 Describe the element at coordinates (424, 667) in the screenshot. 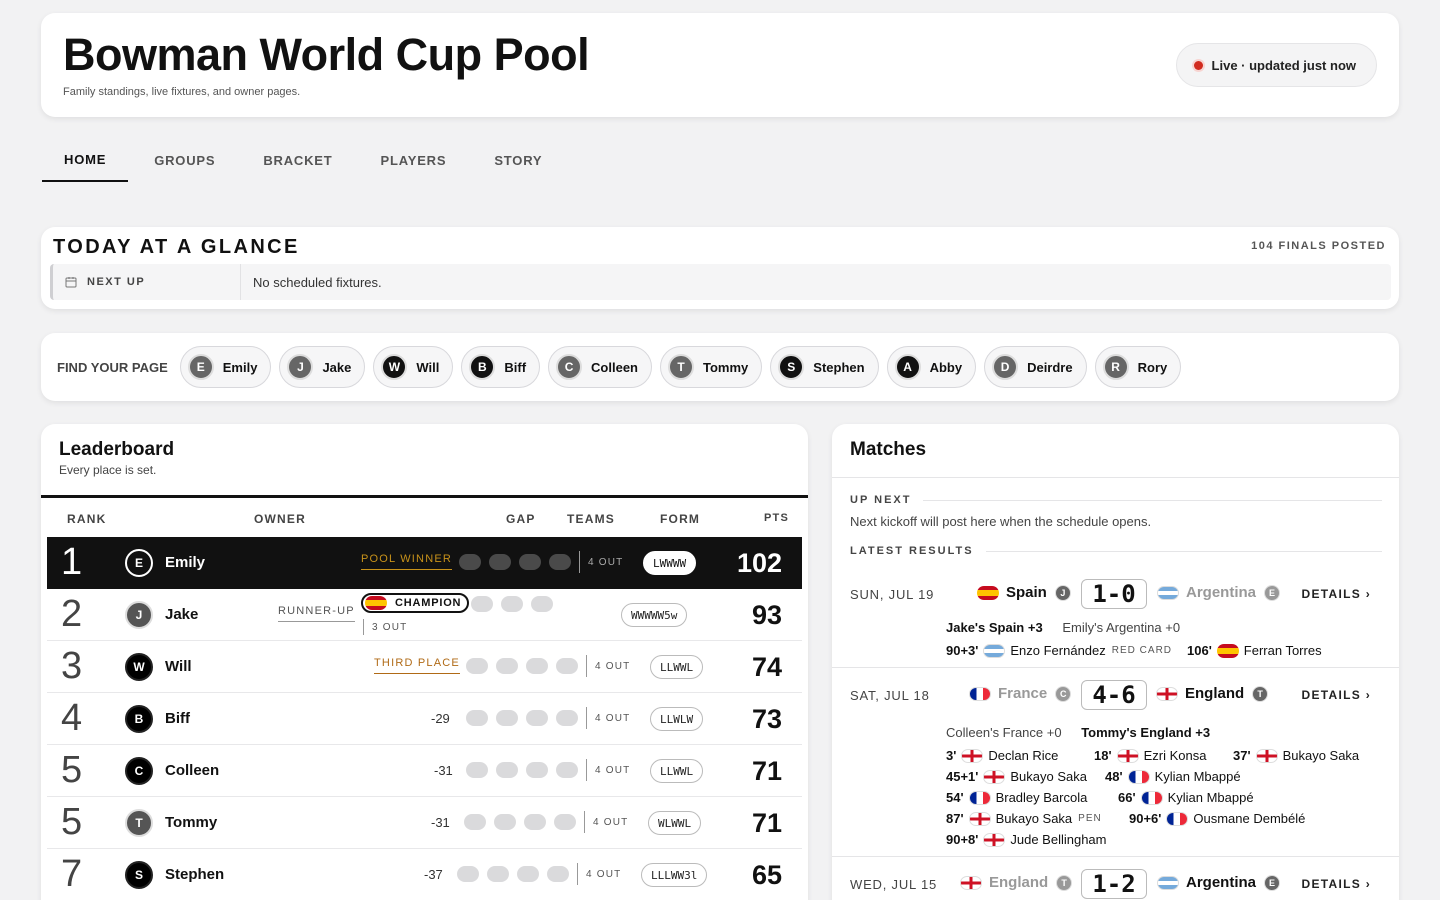

I see `table-row: 3 W Will THIRD PLACE 4 OUT LLWWL 74` at that location.